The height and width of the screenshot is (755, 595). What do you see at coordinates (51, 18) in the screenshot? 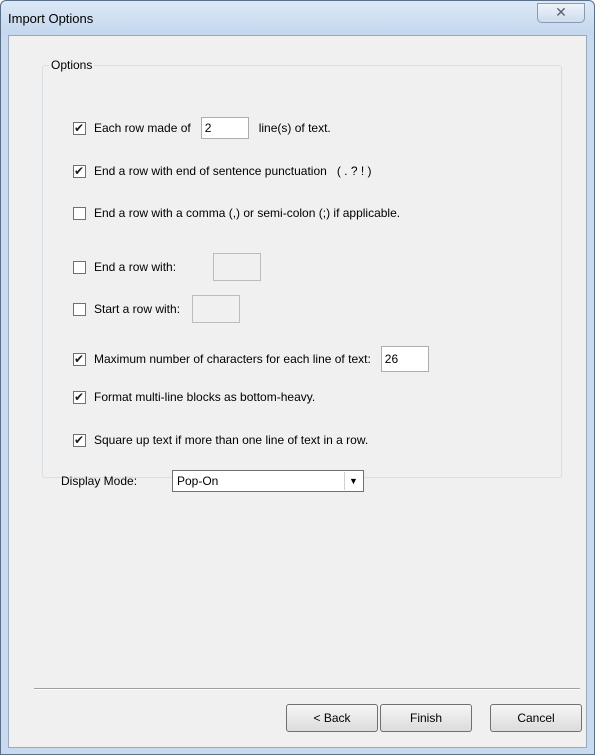
I see `window-title: Import Options` at bounding box center [51, 18].